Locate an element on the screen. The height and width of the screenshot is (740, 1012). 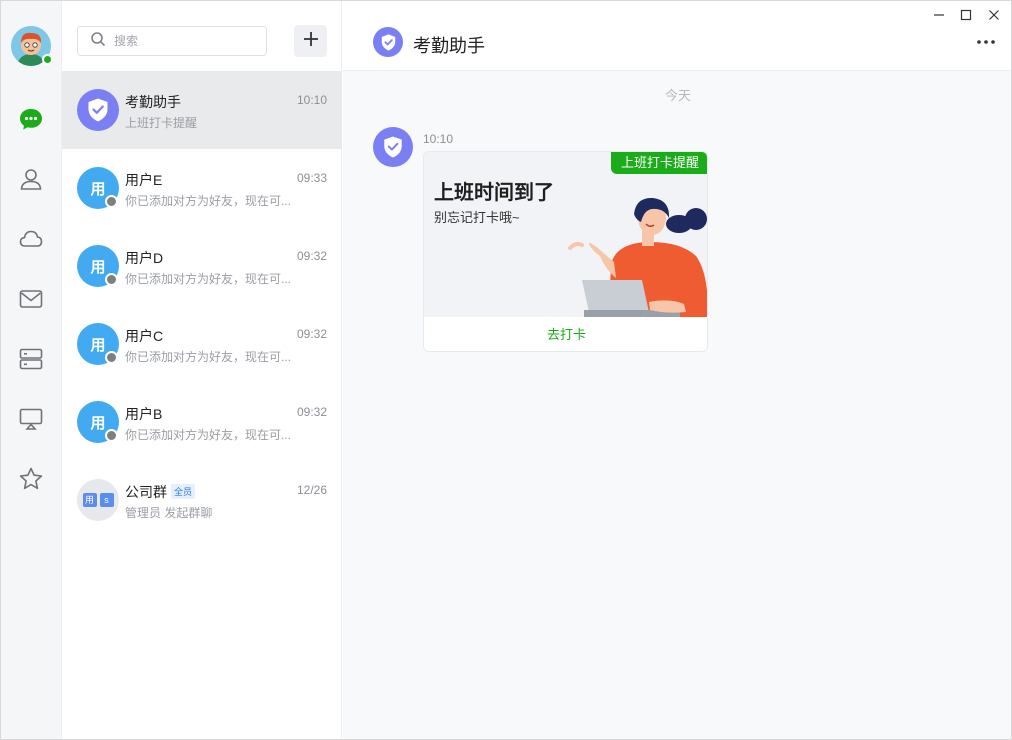
conversation-time: 09:33 is located at coordinates (311, 178).